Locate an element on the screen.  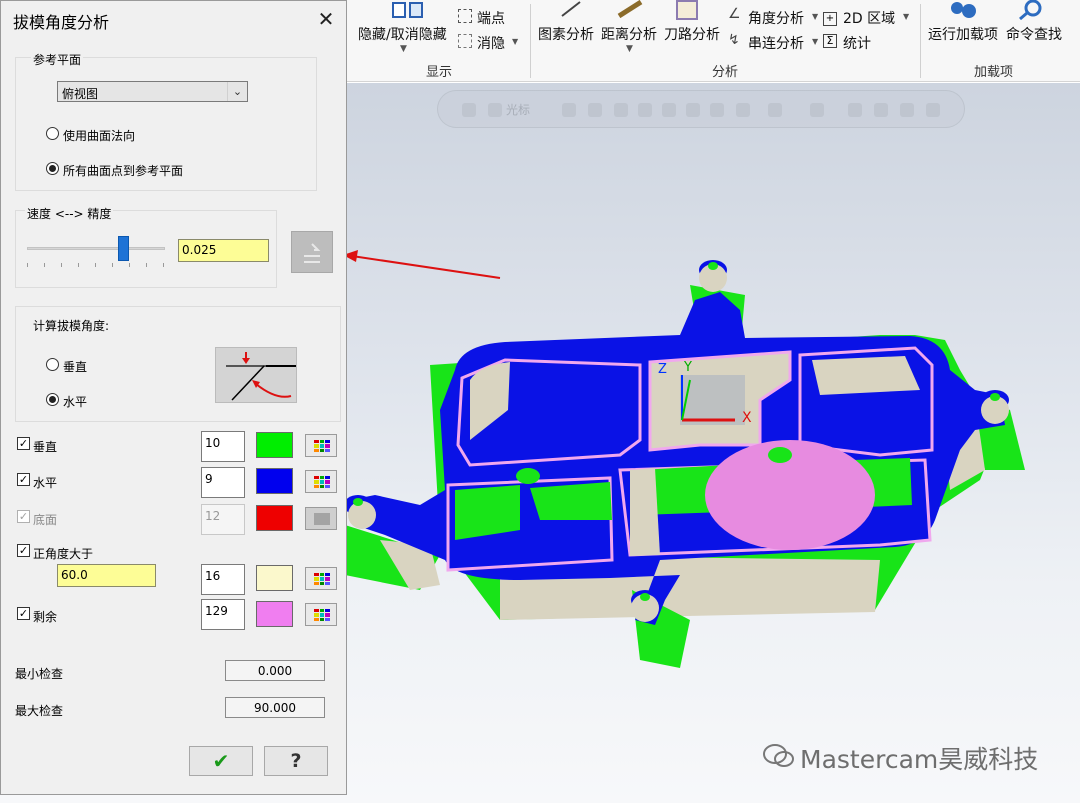
vertical-palette-button is located at coordinates (321, 445).